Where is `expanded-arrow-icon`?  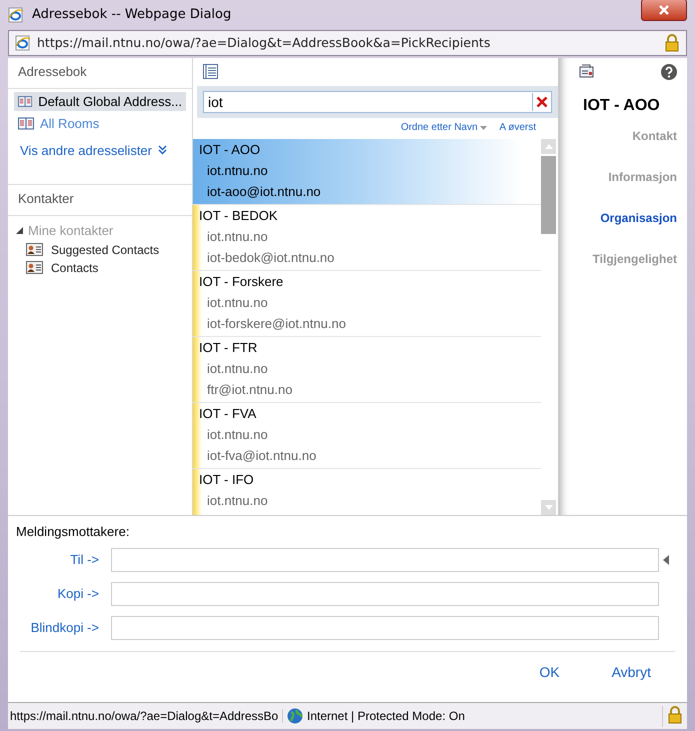
expanded-arrow-icon is located at coordinates (19, 230).